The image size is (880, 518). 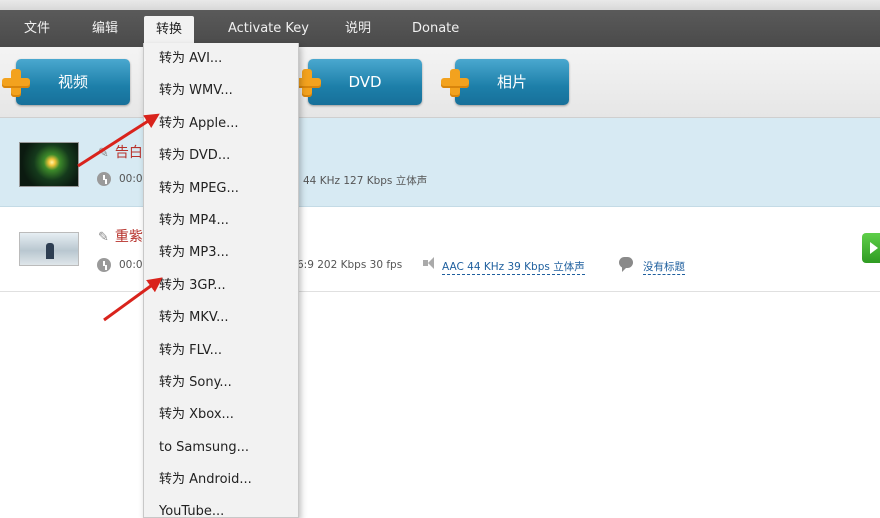 I want to click on speaker-icon, so click(x=430, y=263).